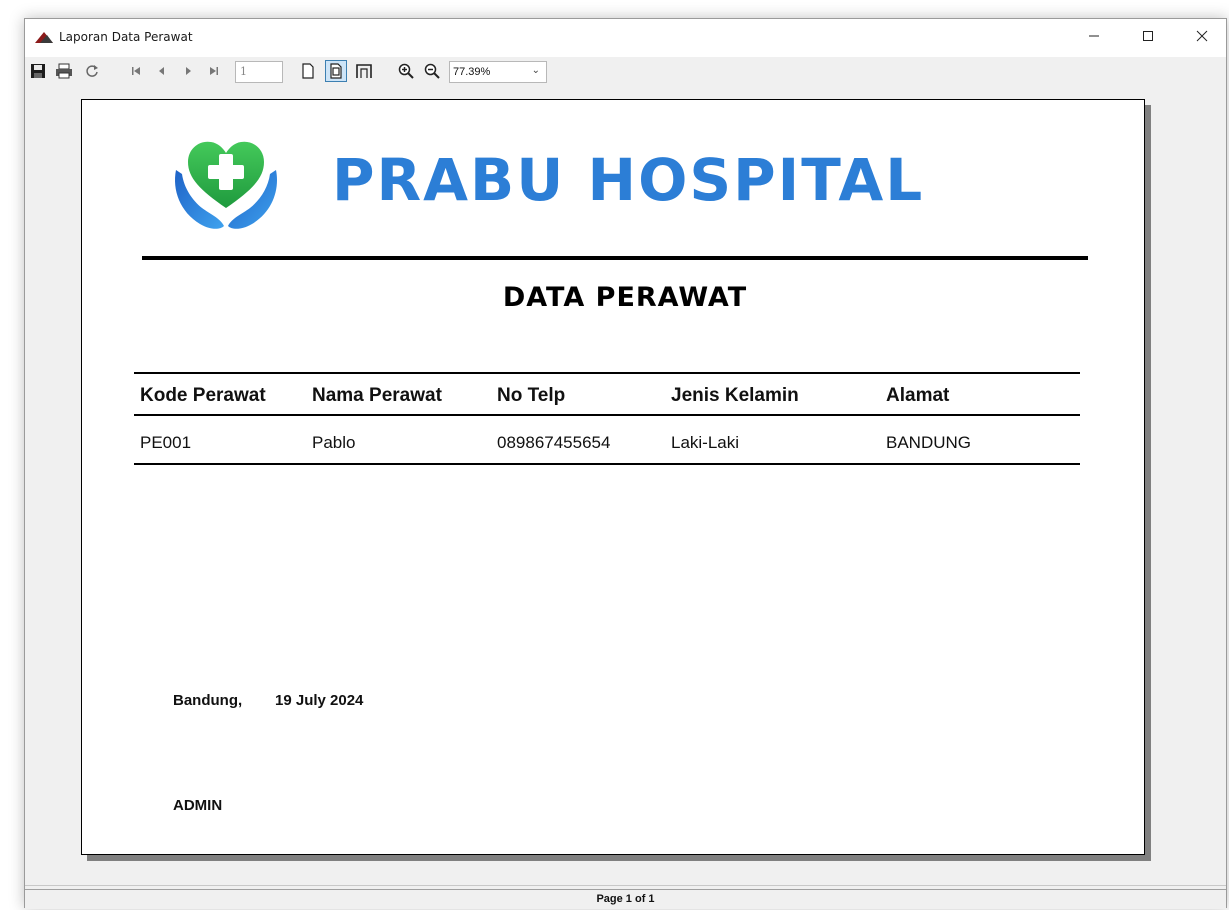  I want to click on column-header-alamat: Alamat, so click(918, 395).